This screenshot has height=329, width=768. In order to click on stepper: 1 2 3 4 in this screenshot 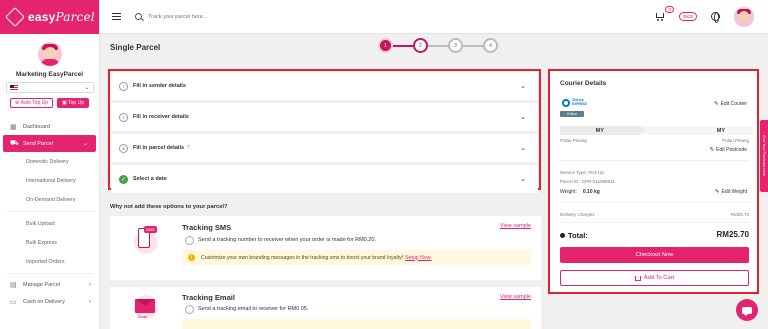, I will do `click(438, 45)`.